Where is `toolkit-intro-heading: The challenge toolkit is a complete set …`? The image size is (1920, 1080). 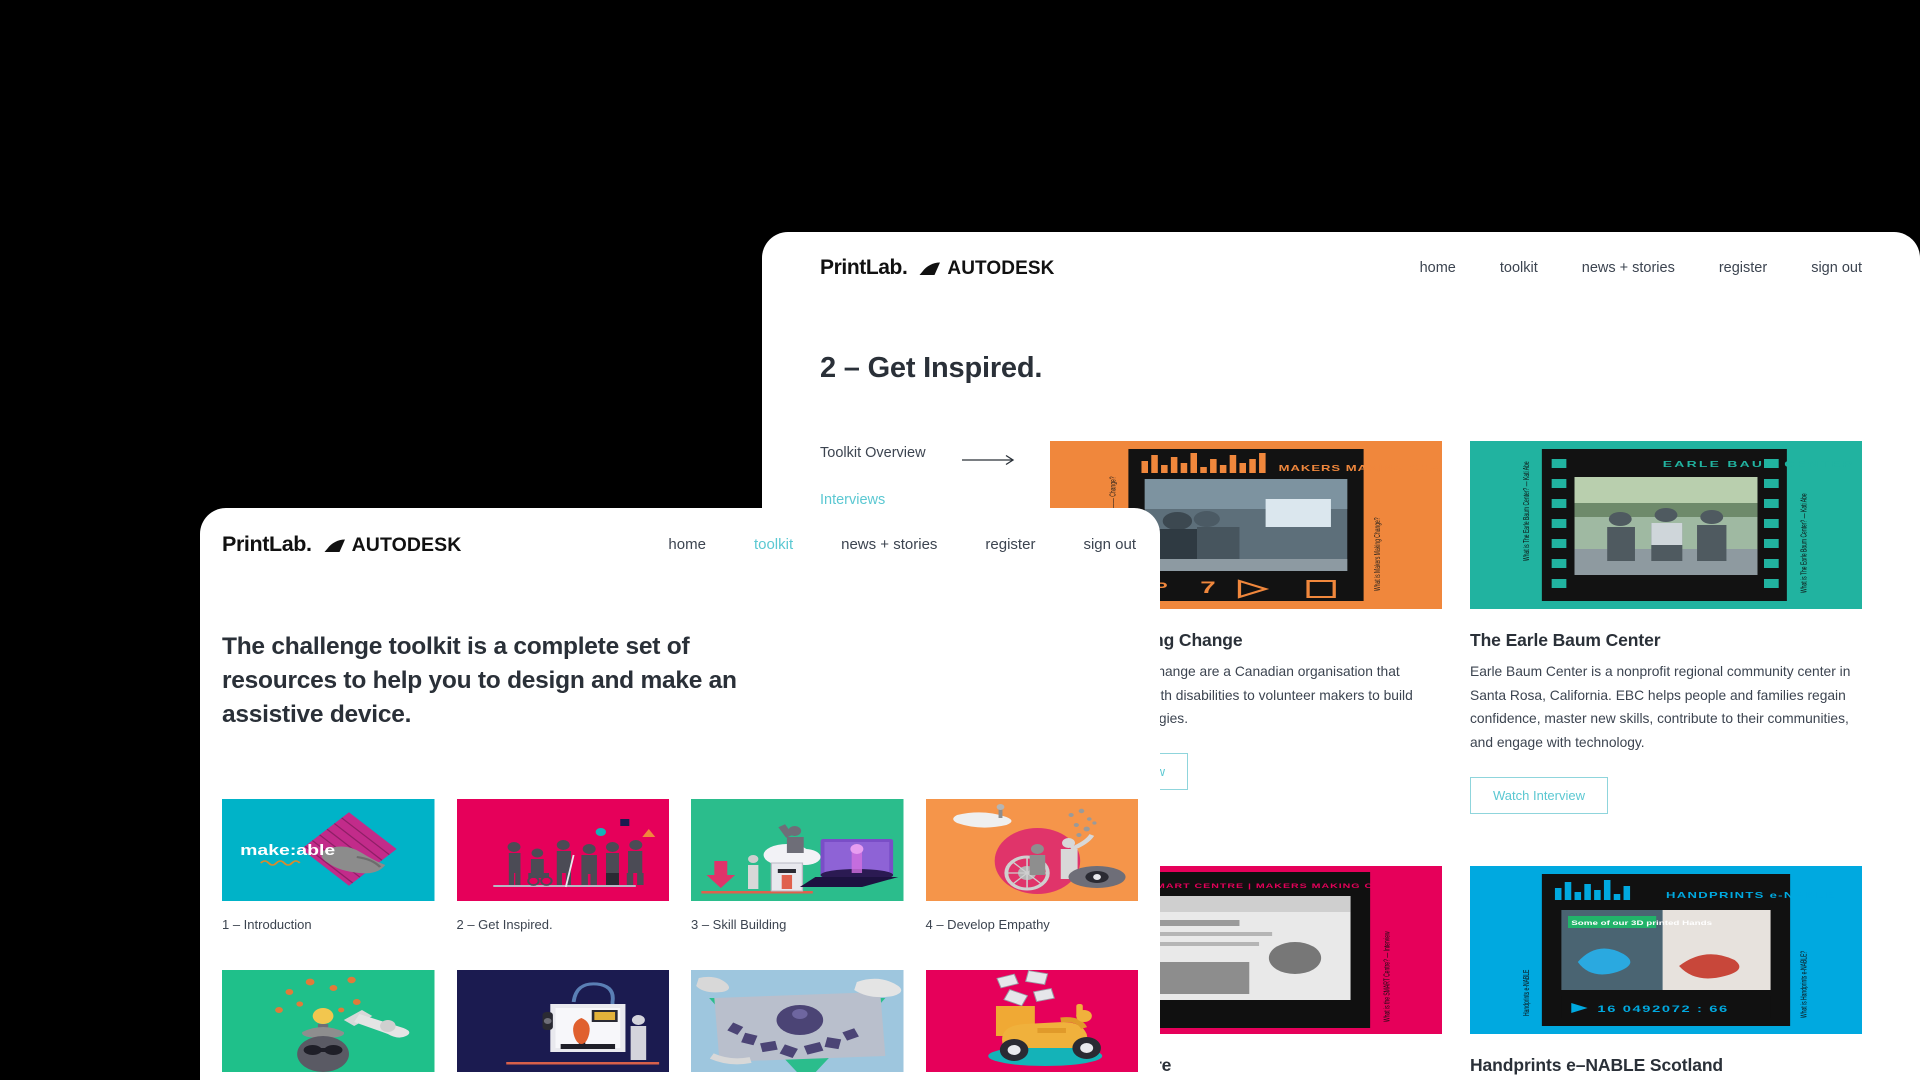
toolkit-intro-heading: The challenge toolkit is a complete set … is located at coordinates (479, 680).